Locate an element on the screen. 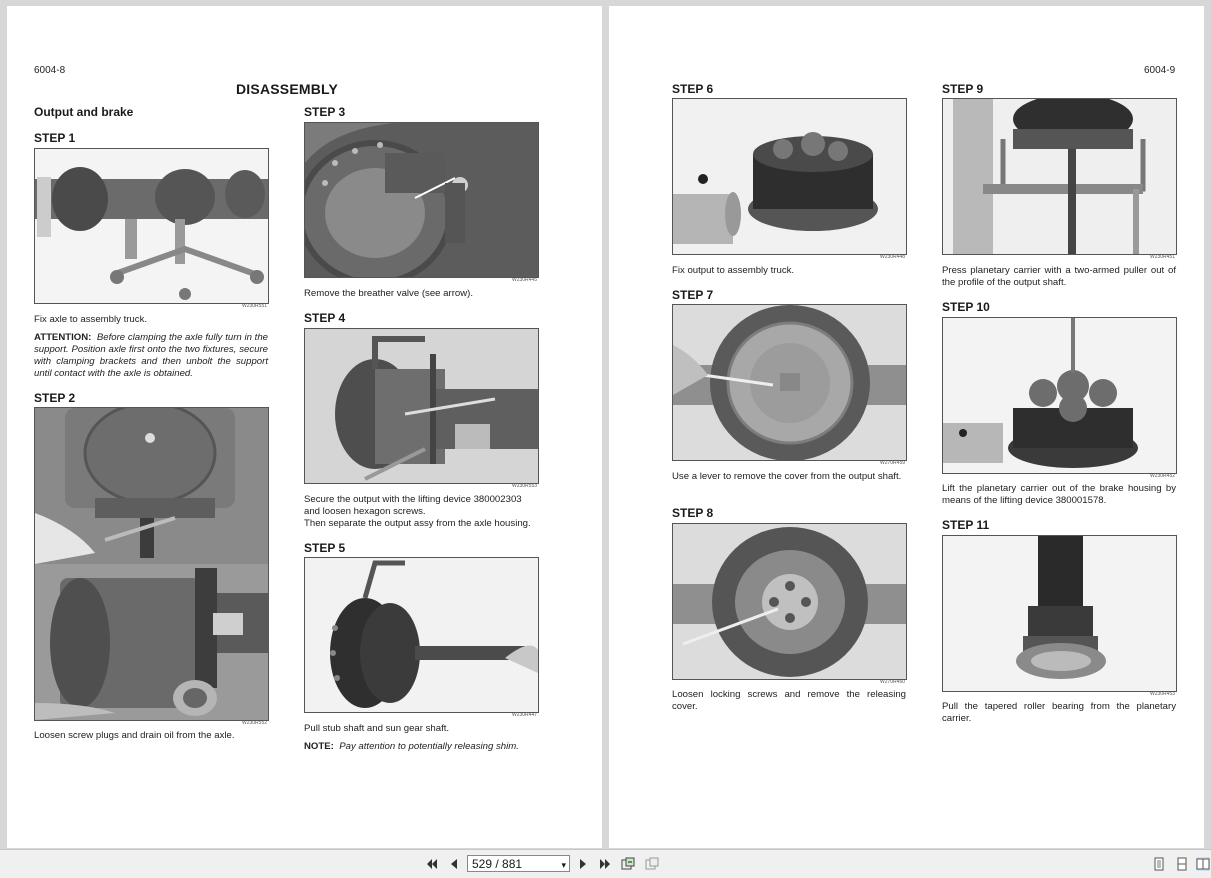 Image resolution: width=1211 pixels, height=878 pixels. step-7-heading: STEP 7 is located at coordinates (693, 295).